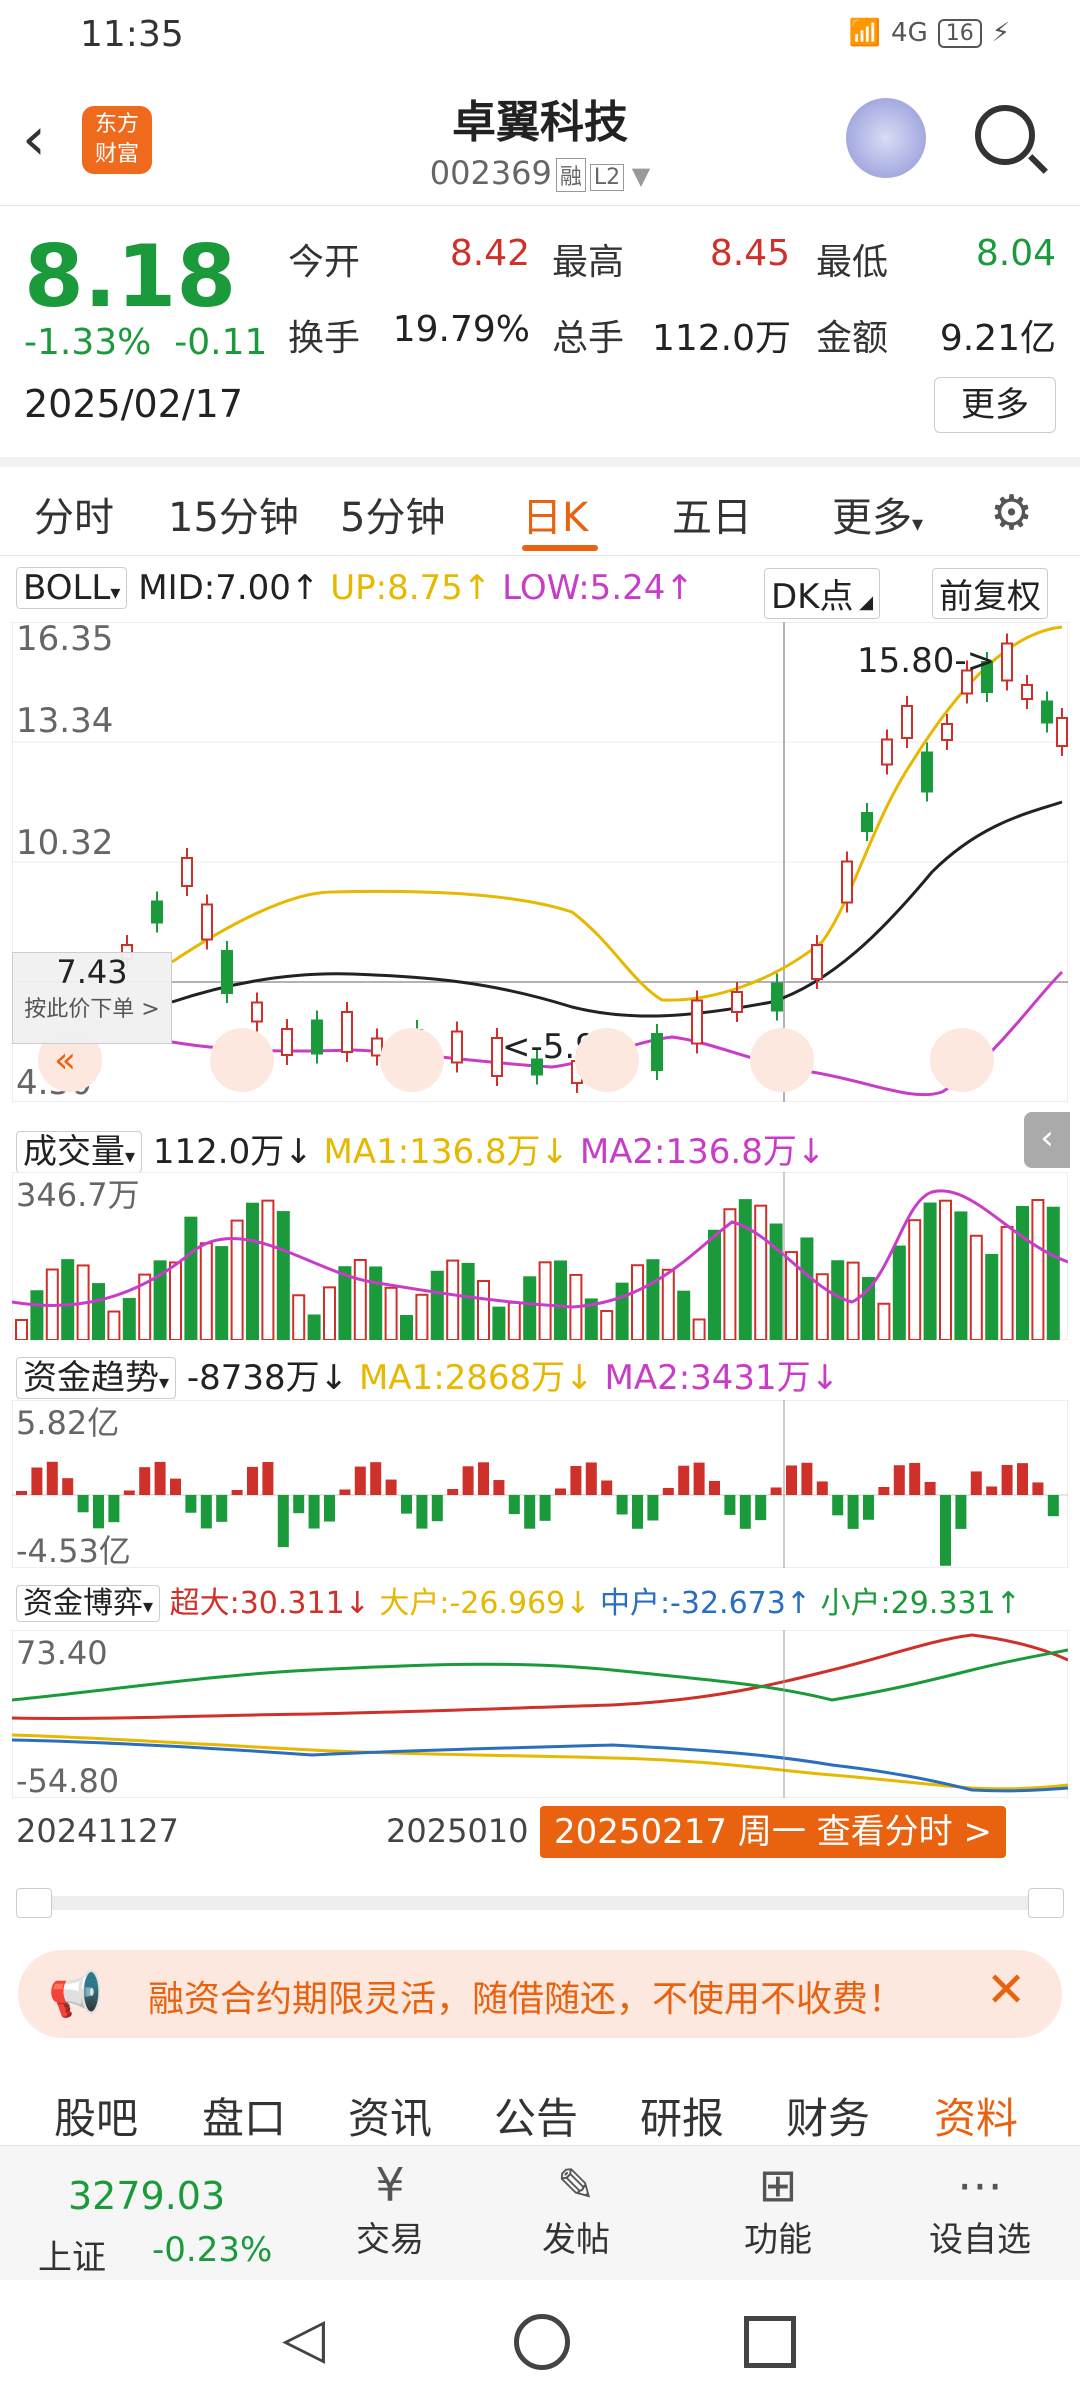 This screenshot has height=2400, width=1080. I want to click on system-nav-bar: ◁, so click(540, 2340).